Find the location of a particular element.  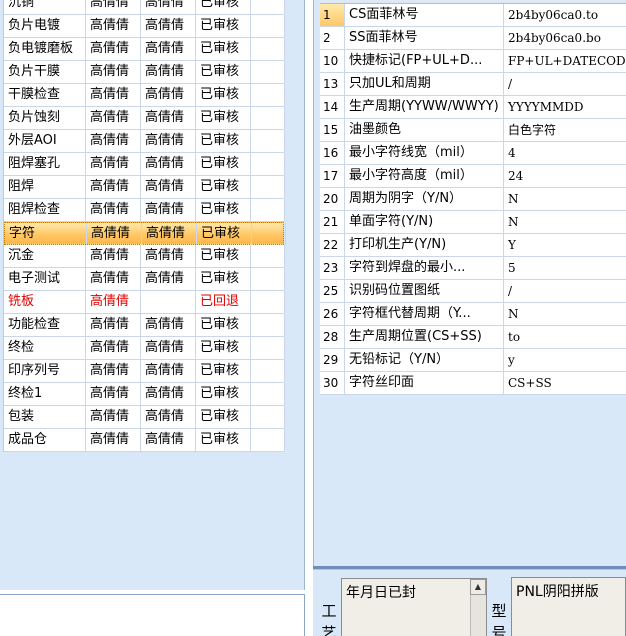

param-row: 22 打印机生产(Y/N) Y is located at coordinates (473, 245).